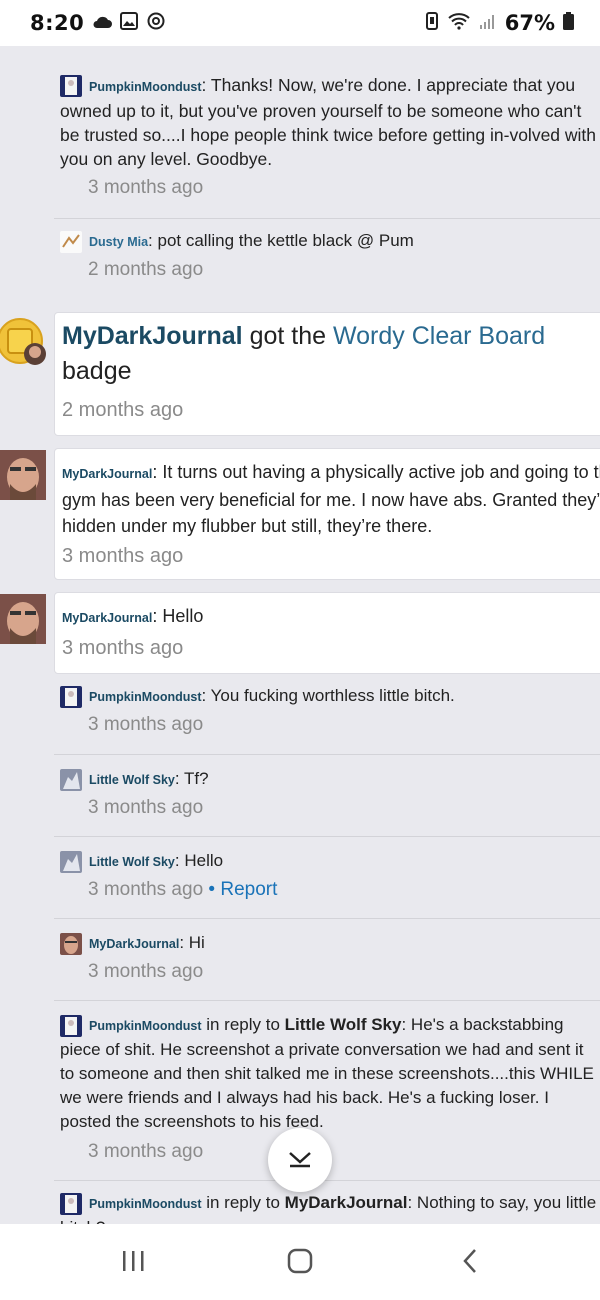  What do you see at coordinates (152, 336) in the screenshot?
I see `badge-author: MyDarkJournal` at bounding box center [152, 336].